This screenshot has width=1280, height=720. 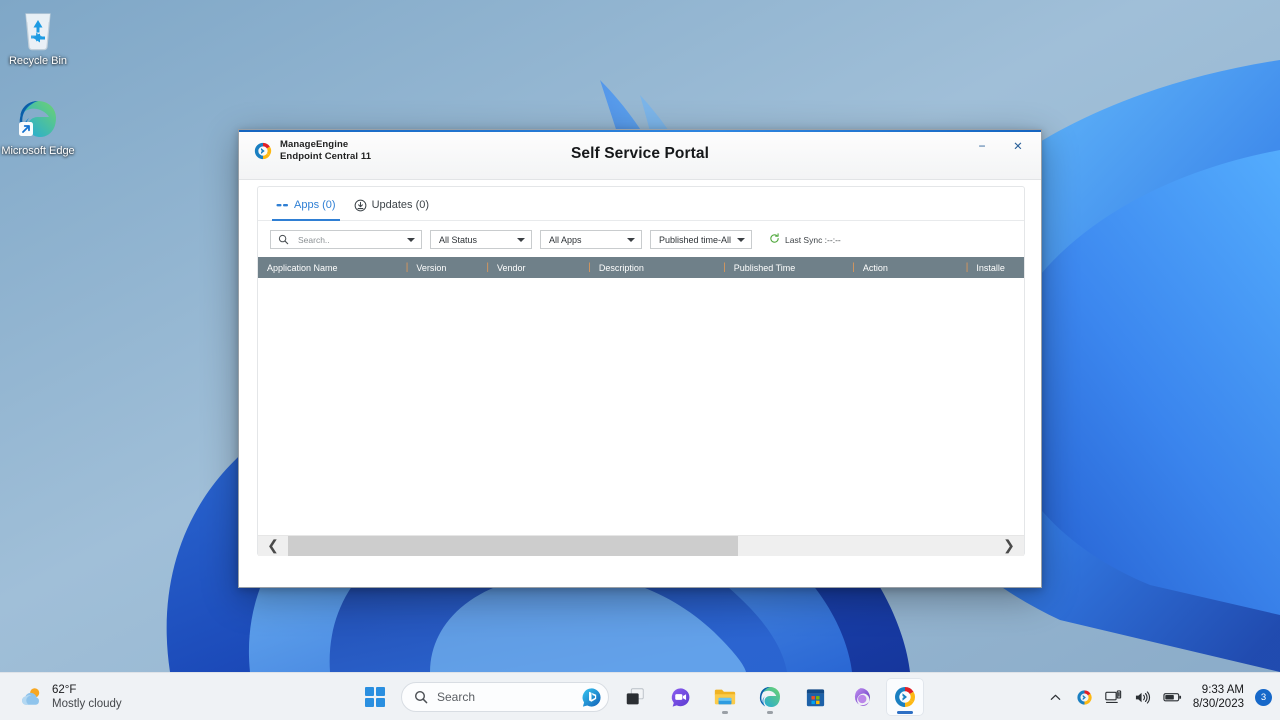 I want to click on folder-icon, so click(x=725, y=697).